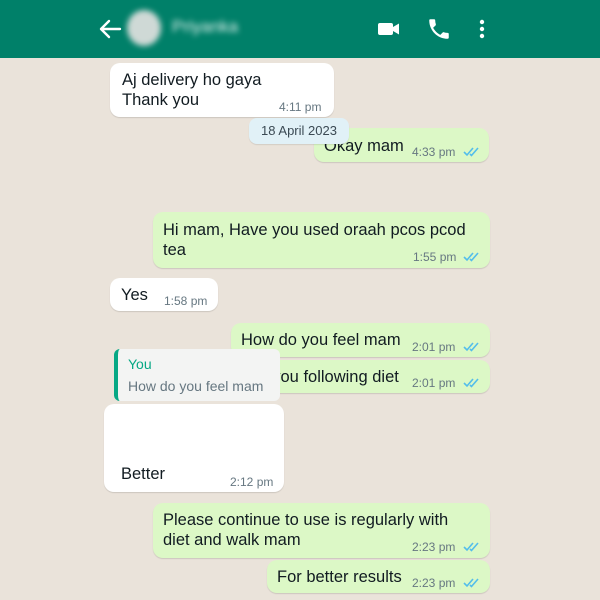 The width and height of the screenshot is (600, 600). I want to click on back-arrow-icon, so click(110, 29).